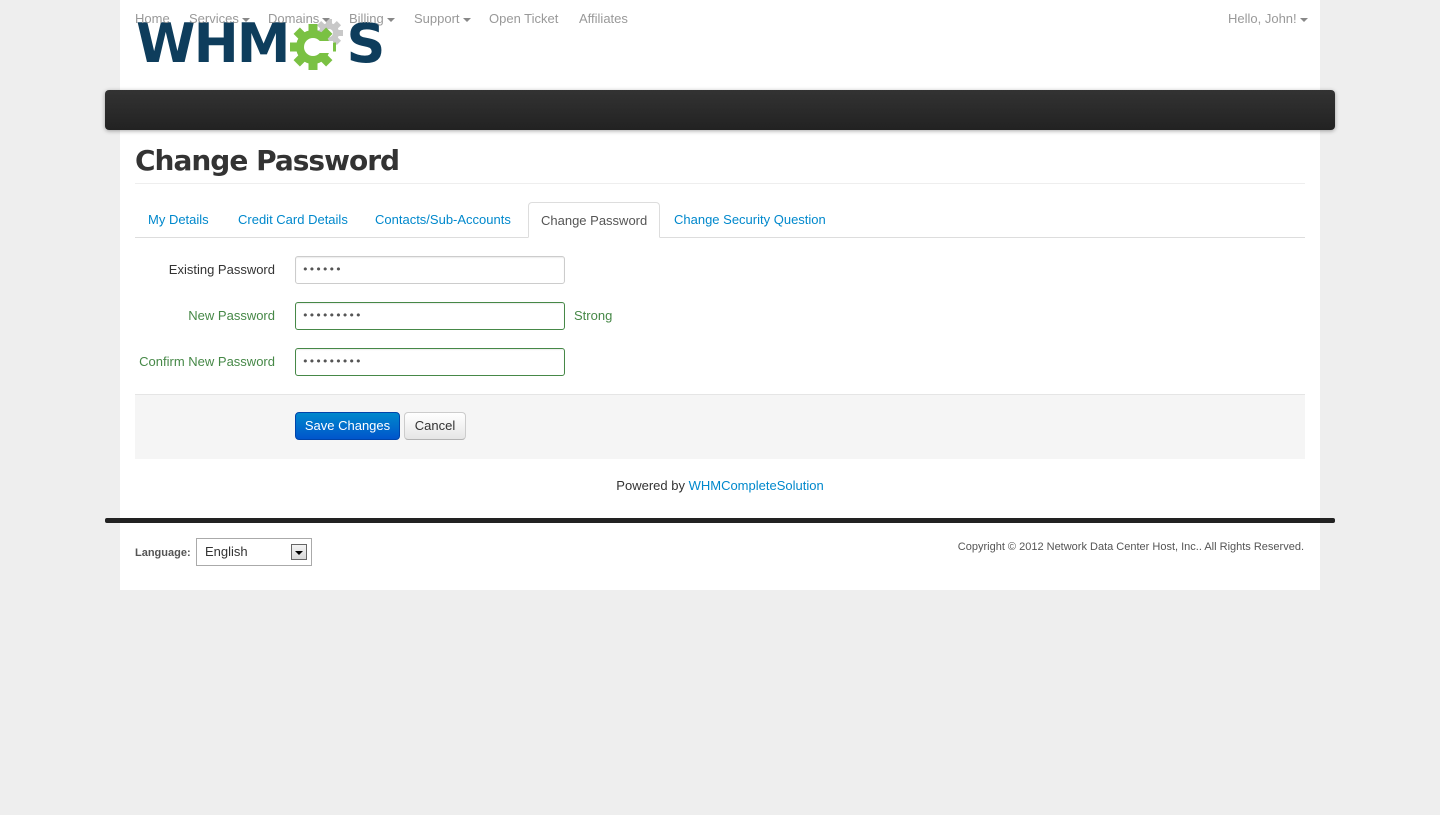  I want to click on nav-services-label: Services, so click(214, 18).